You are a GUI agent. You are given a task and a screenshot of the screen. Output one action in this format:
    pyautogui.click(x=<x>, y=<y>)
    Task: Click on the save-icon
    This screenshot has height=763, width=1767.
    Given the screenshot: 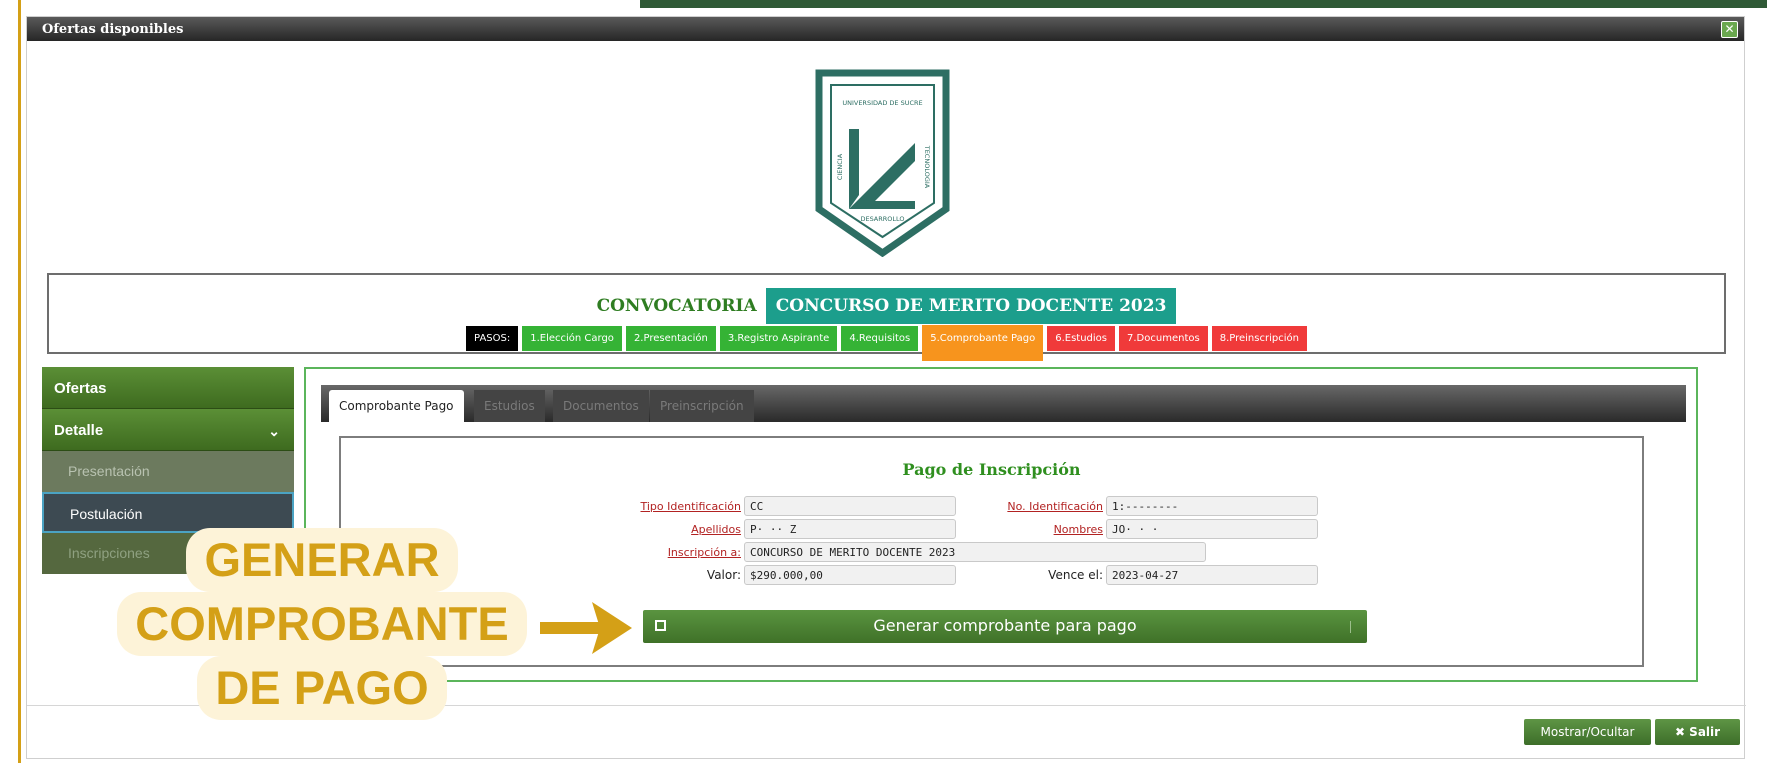 What is the action you would take?
    pyautogui.click(x=660, y=625)
    